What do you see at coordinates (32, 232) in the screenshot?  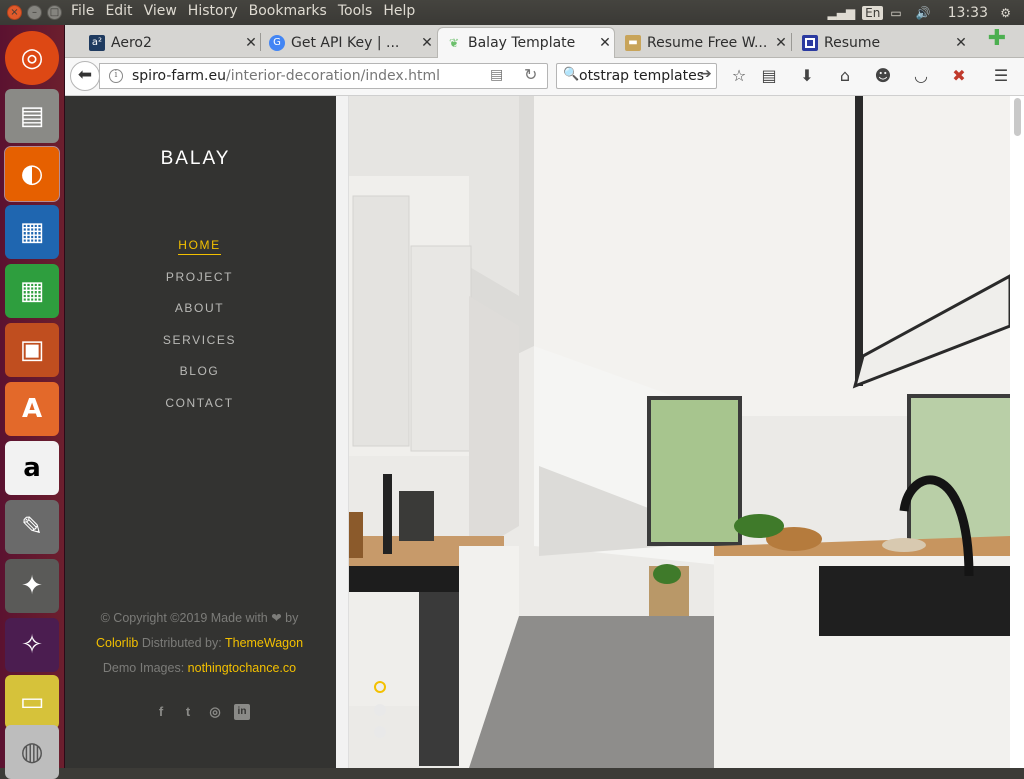 I see `writer-icon: ▦` at bounding box center [32, 232].